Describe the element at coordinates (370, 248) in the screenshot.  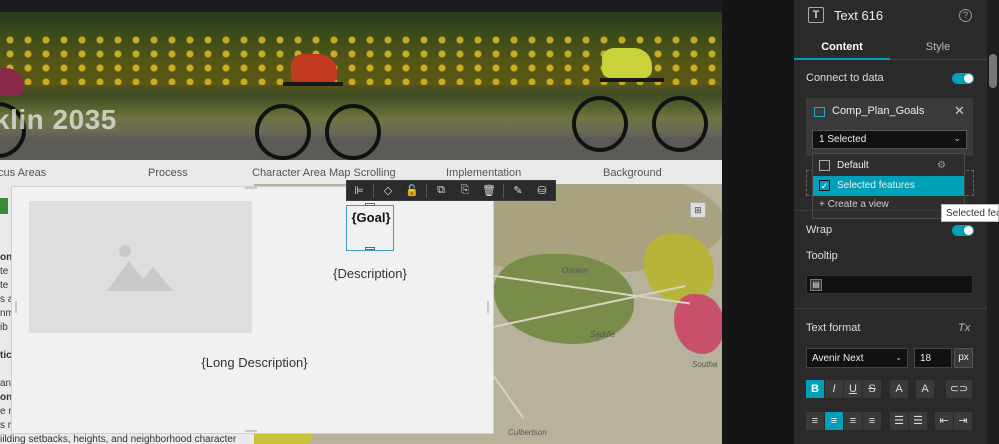
I see `resize-handle-bottom` at that location.